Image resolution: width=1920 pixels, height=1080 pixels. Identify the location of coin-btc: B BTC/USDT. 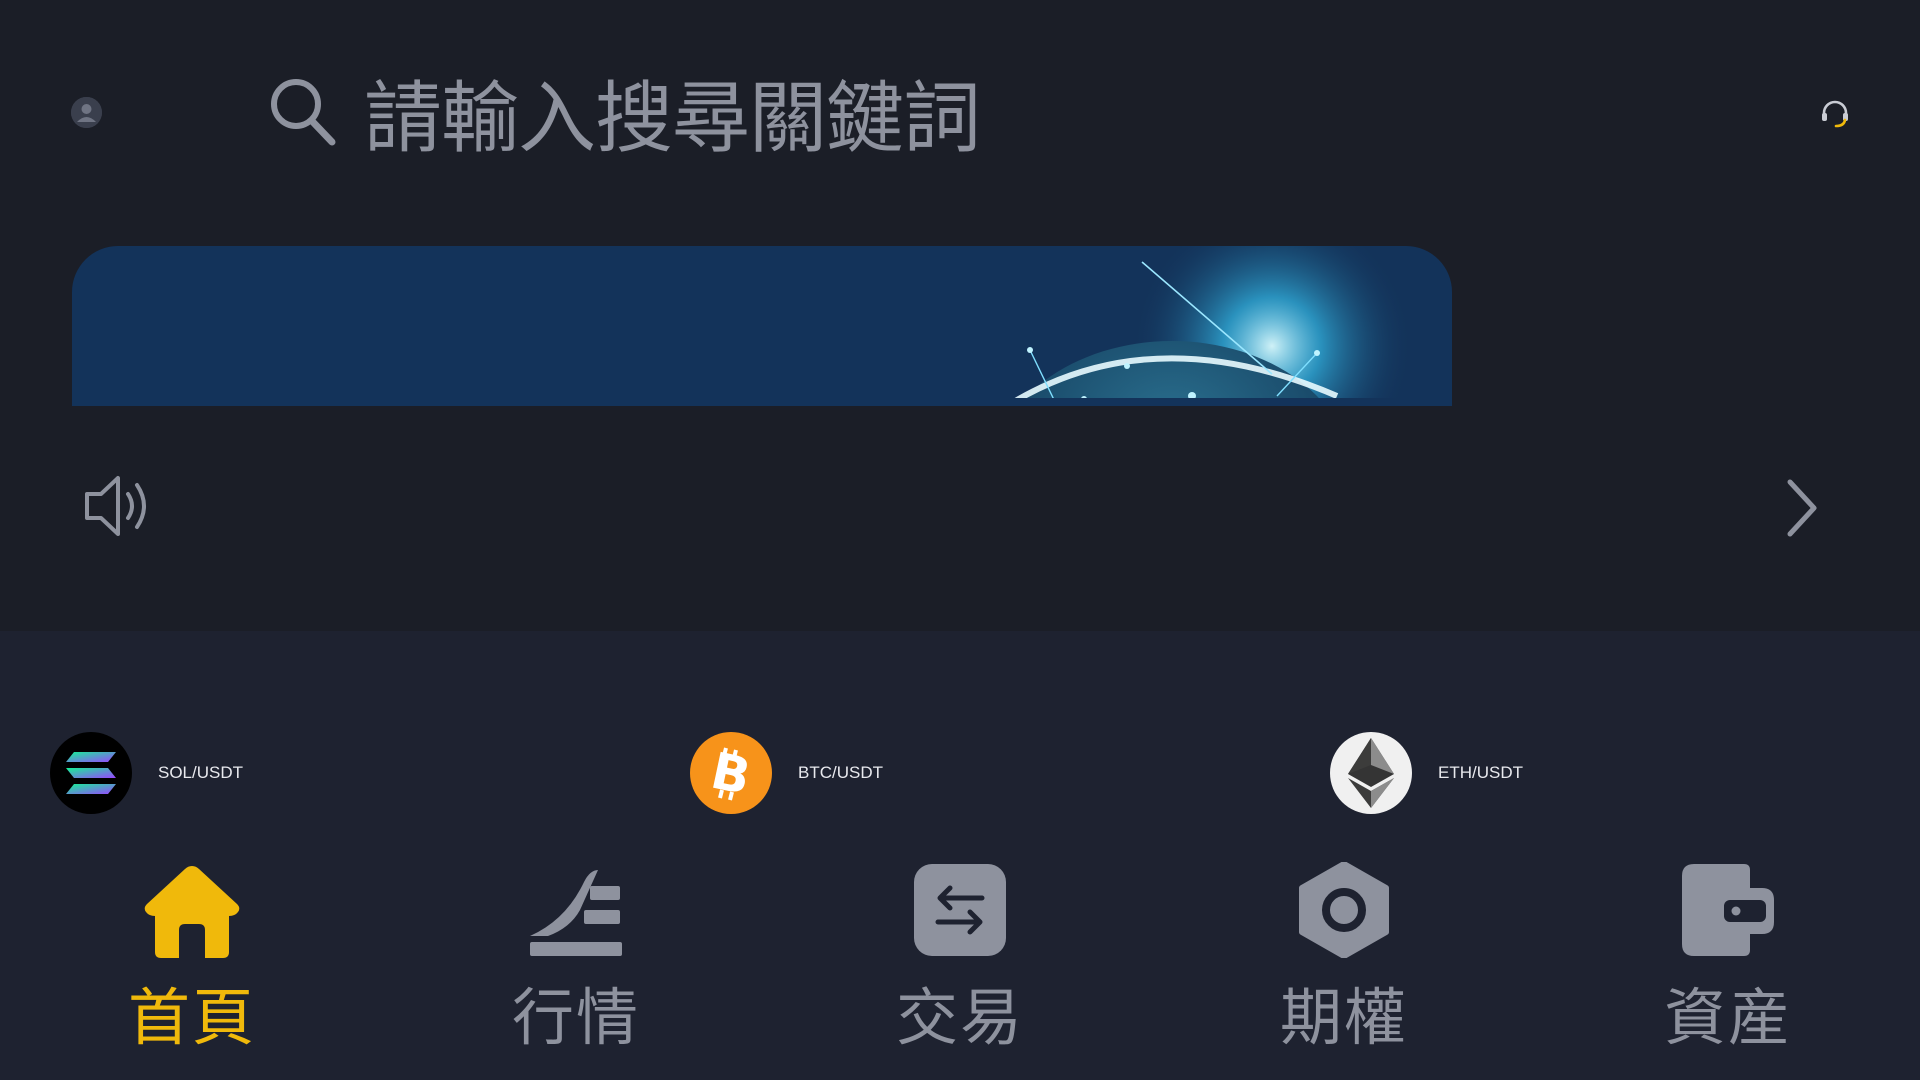
(786, 773).